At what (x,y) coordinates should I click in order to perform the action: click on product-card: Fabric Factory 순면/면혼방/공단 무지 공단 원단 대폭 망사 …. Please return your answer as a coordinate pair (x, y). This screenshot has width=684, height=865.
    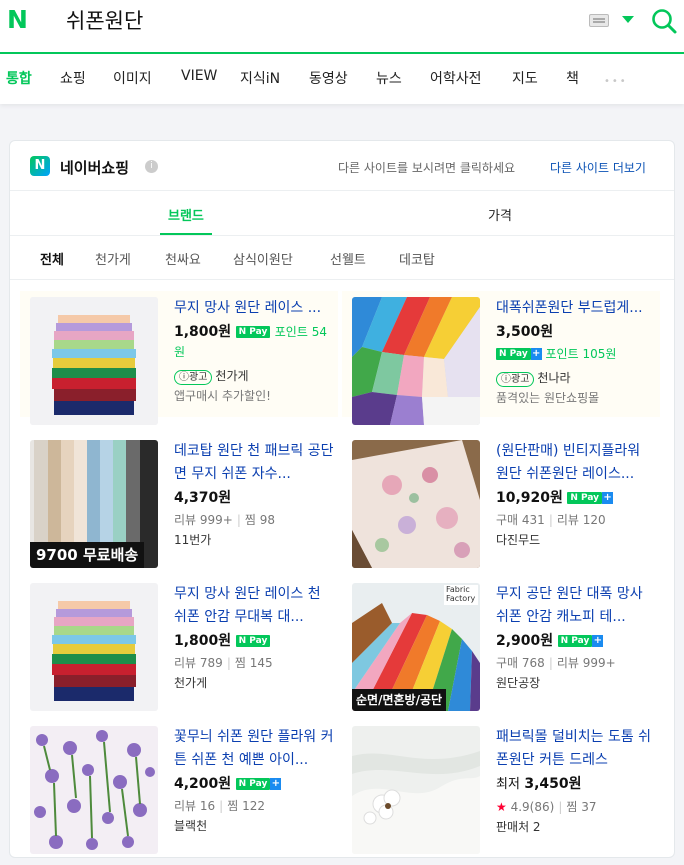
    Looking at the image, I should click on (501, 644).